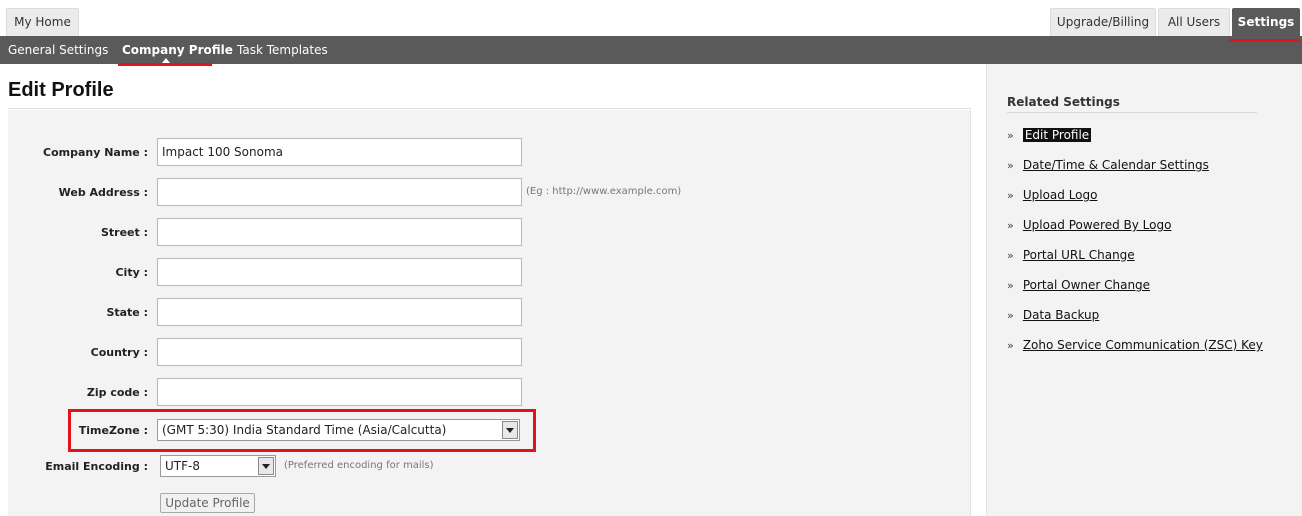 This screenshot has height=516, width=1302. Describe the element at coordinates (359, 465) in the screenshot. I see `email-encoding-hint: (Preferred encoding for mails)` at that location.